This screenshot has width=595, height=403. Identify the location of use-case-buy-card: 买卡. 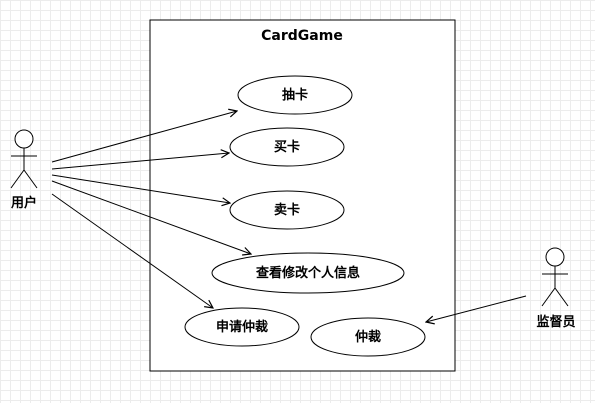
(287, 147).